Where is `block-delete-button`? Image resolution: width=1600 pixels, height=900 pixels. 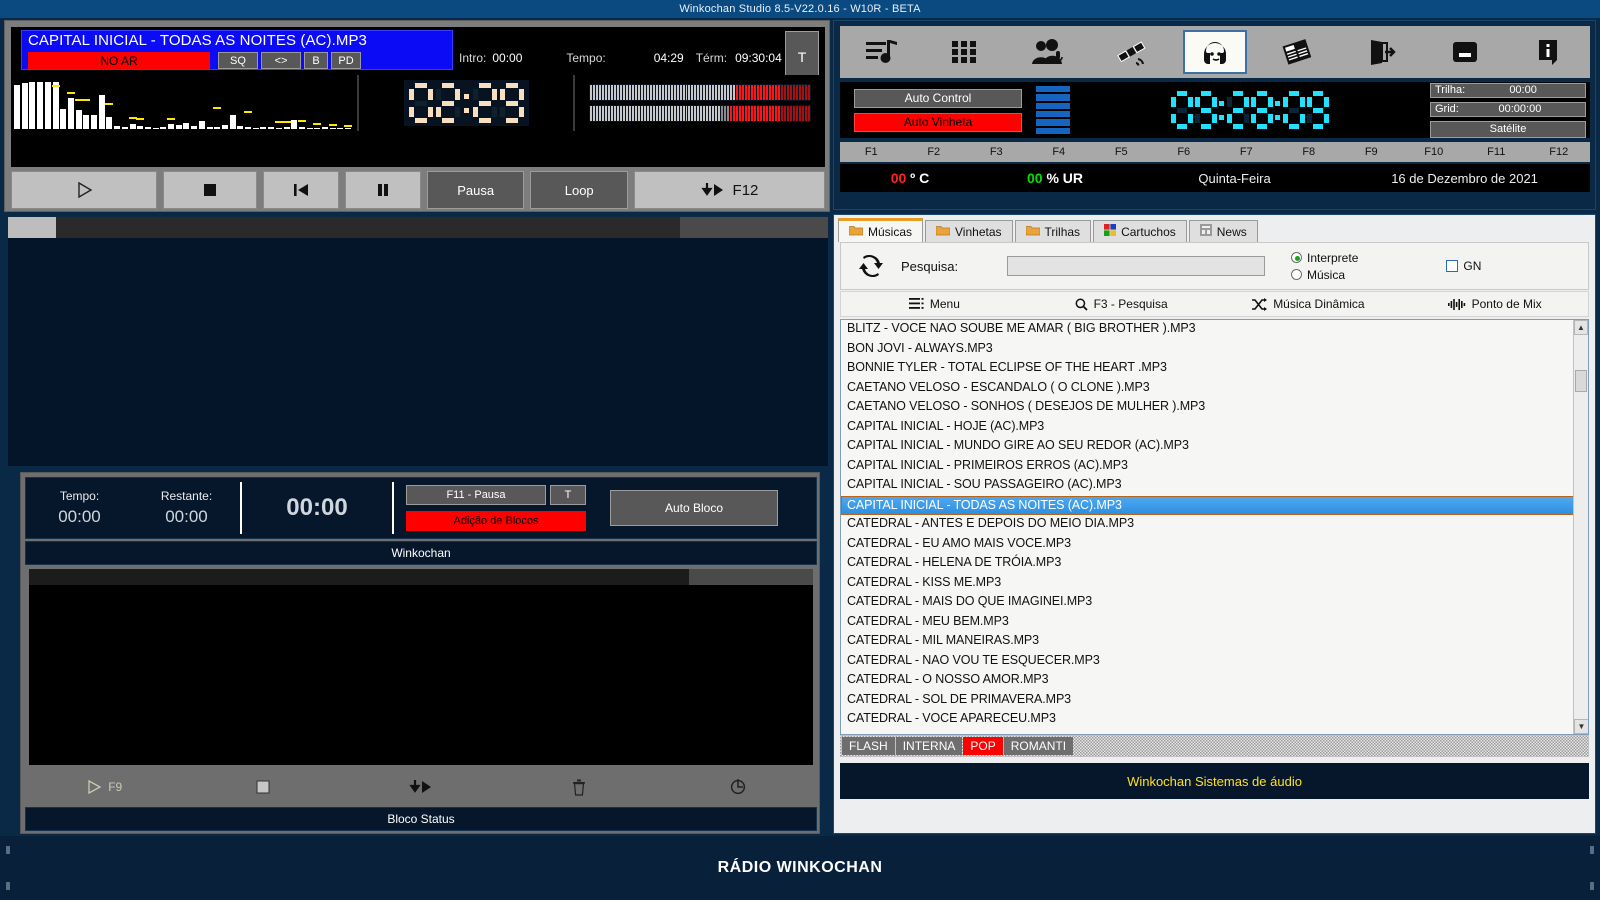 block-delete-button is located at coordinates (579, 787).